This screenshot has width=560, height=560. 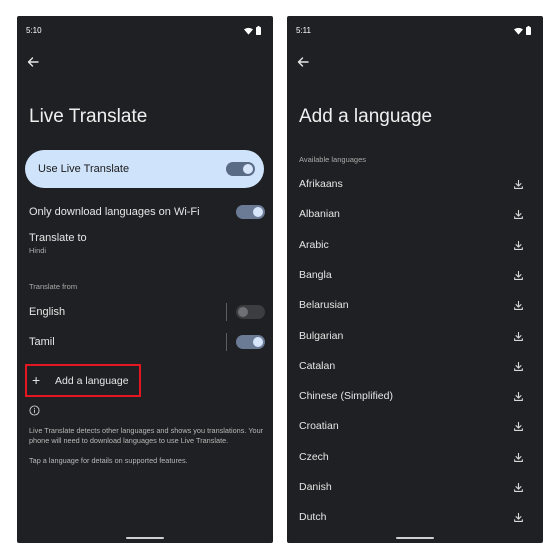 What do you see at coordinates (303, 30) in the screenshot?
I see `status-time: 5:11` at bounding box center [303, 30].